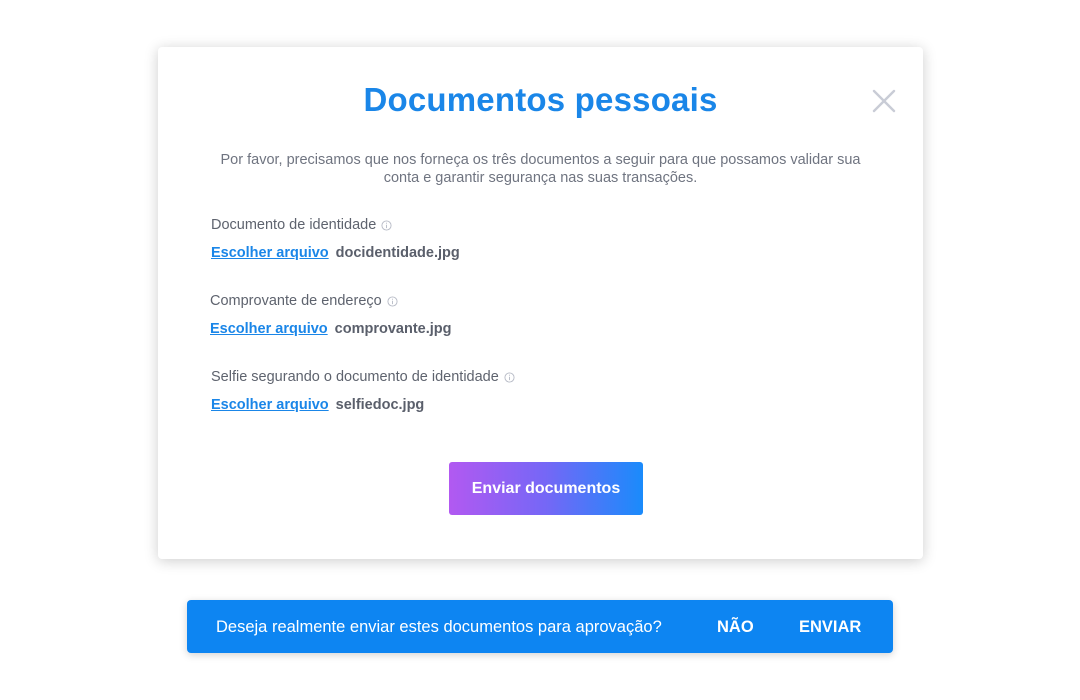 The width and height of the screenshot is (1080, 700). What do you see at coordinates (270, 405) in the screenshot?
I see `choose-file-selfie-link: Escolher arquivo` at bounding box center [270, 405].